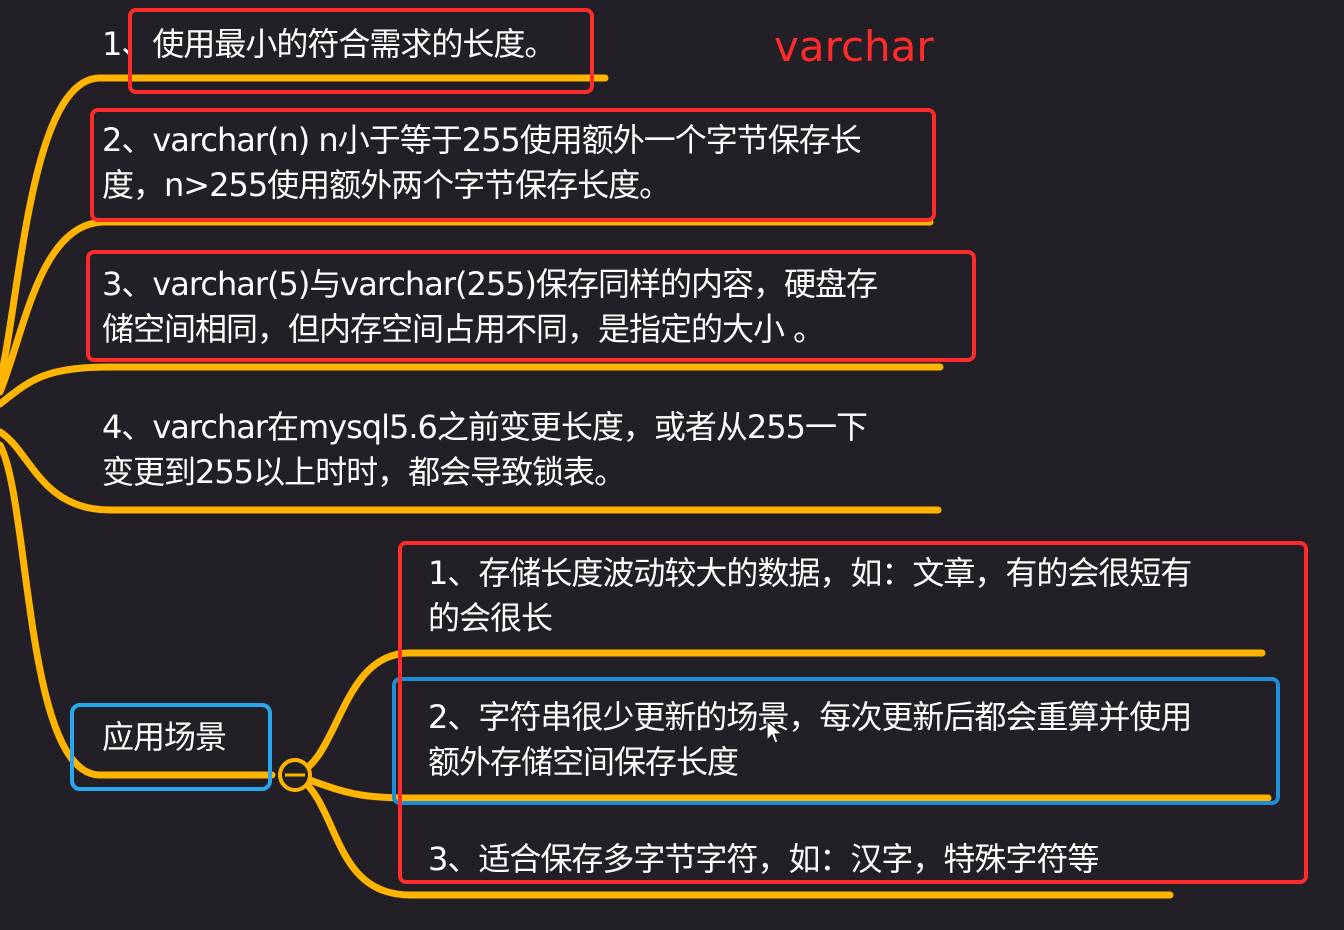 This screenshot has height=930, width=1344. I want to click on scenario-topic-label: 应用场景, so click(164, 737).